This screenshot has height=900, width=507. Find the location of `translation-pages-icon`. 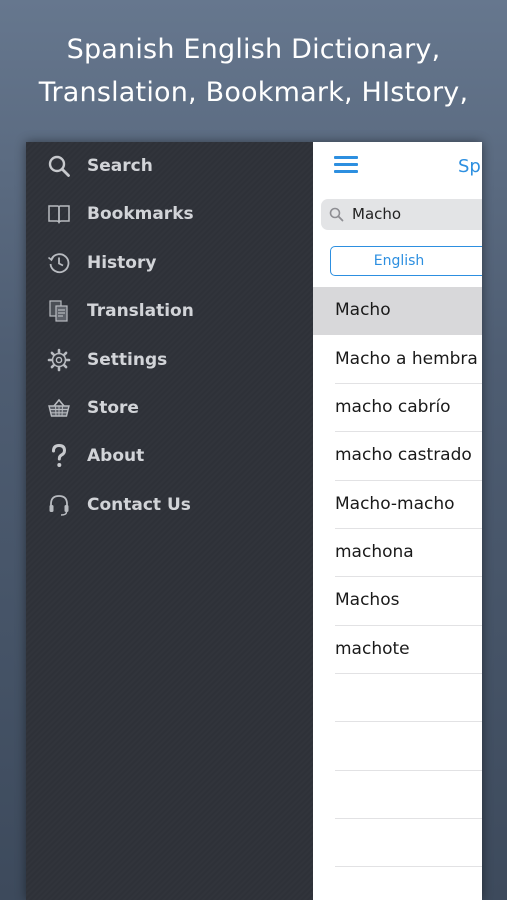

translation-pages-icon is located at coordinates (59, 311).